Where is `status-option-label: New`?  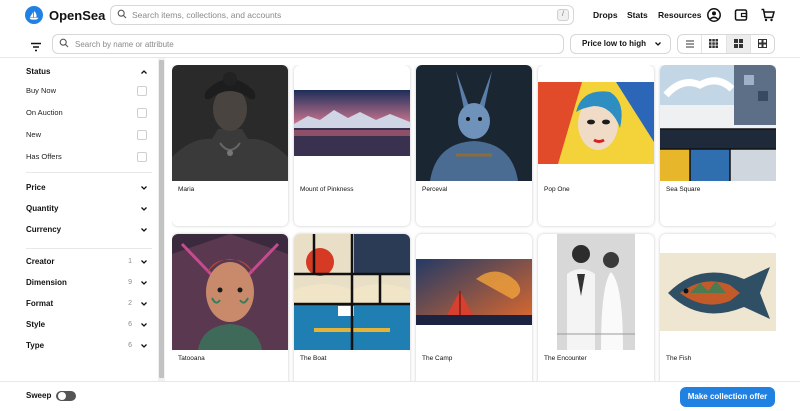
status-option-label: New is located at coordinates (34, 134).